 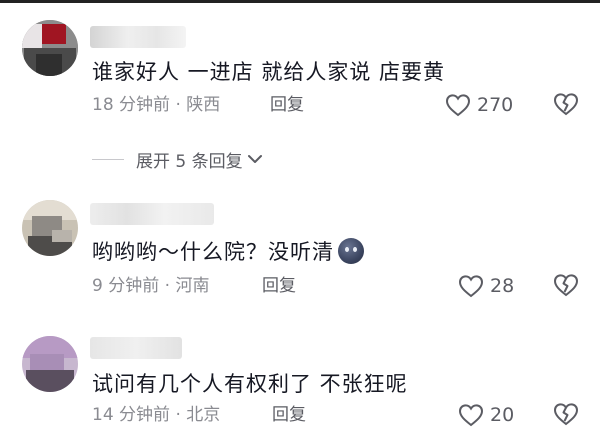 I want to click on comment-meta: 9 分钟前 · 河南, so click(x=150, y=286).